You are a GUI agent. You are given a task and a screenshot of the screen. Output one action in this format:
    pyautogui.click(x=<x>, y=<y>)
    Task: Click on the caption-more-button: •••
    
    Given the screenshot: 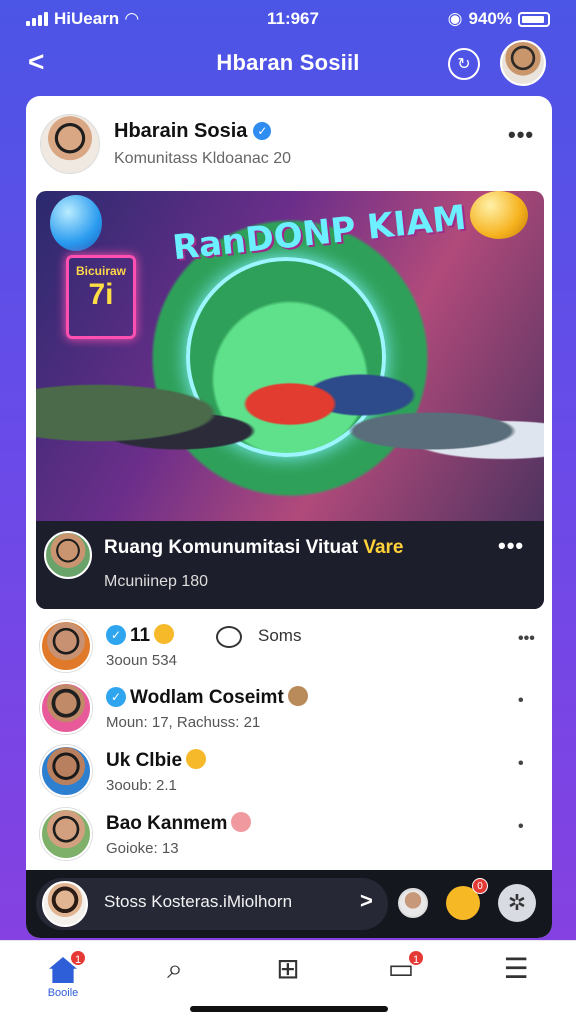 What is the action you would take?
    pyautogui.click(x=511, y=546)
    